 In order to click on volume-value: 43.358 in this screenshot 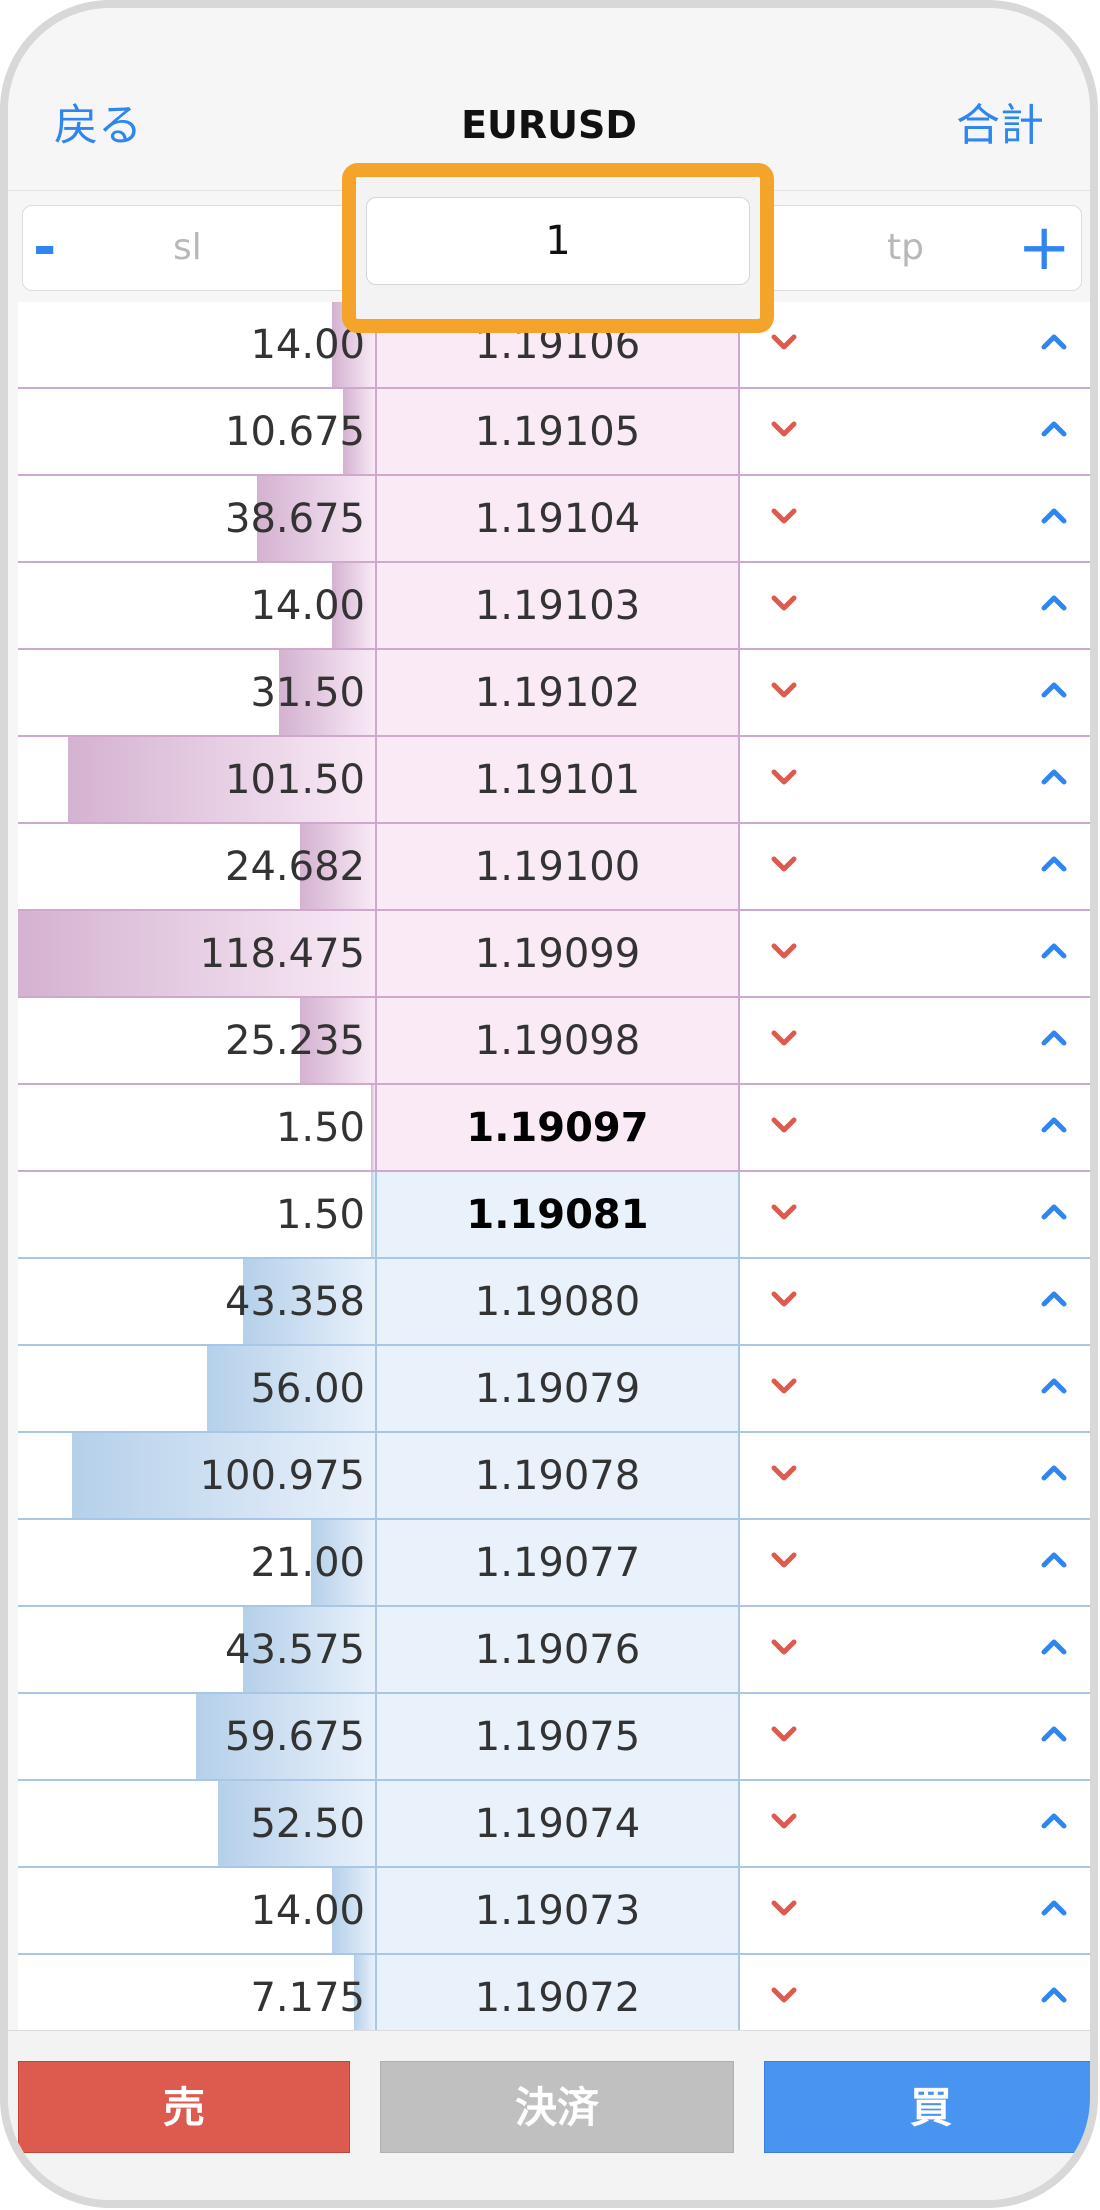, I will do `click(295, 1302)`.